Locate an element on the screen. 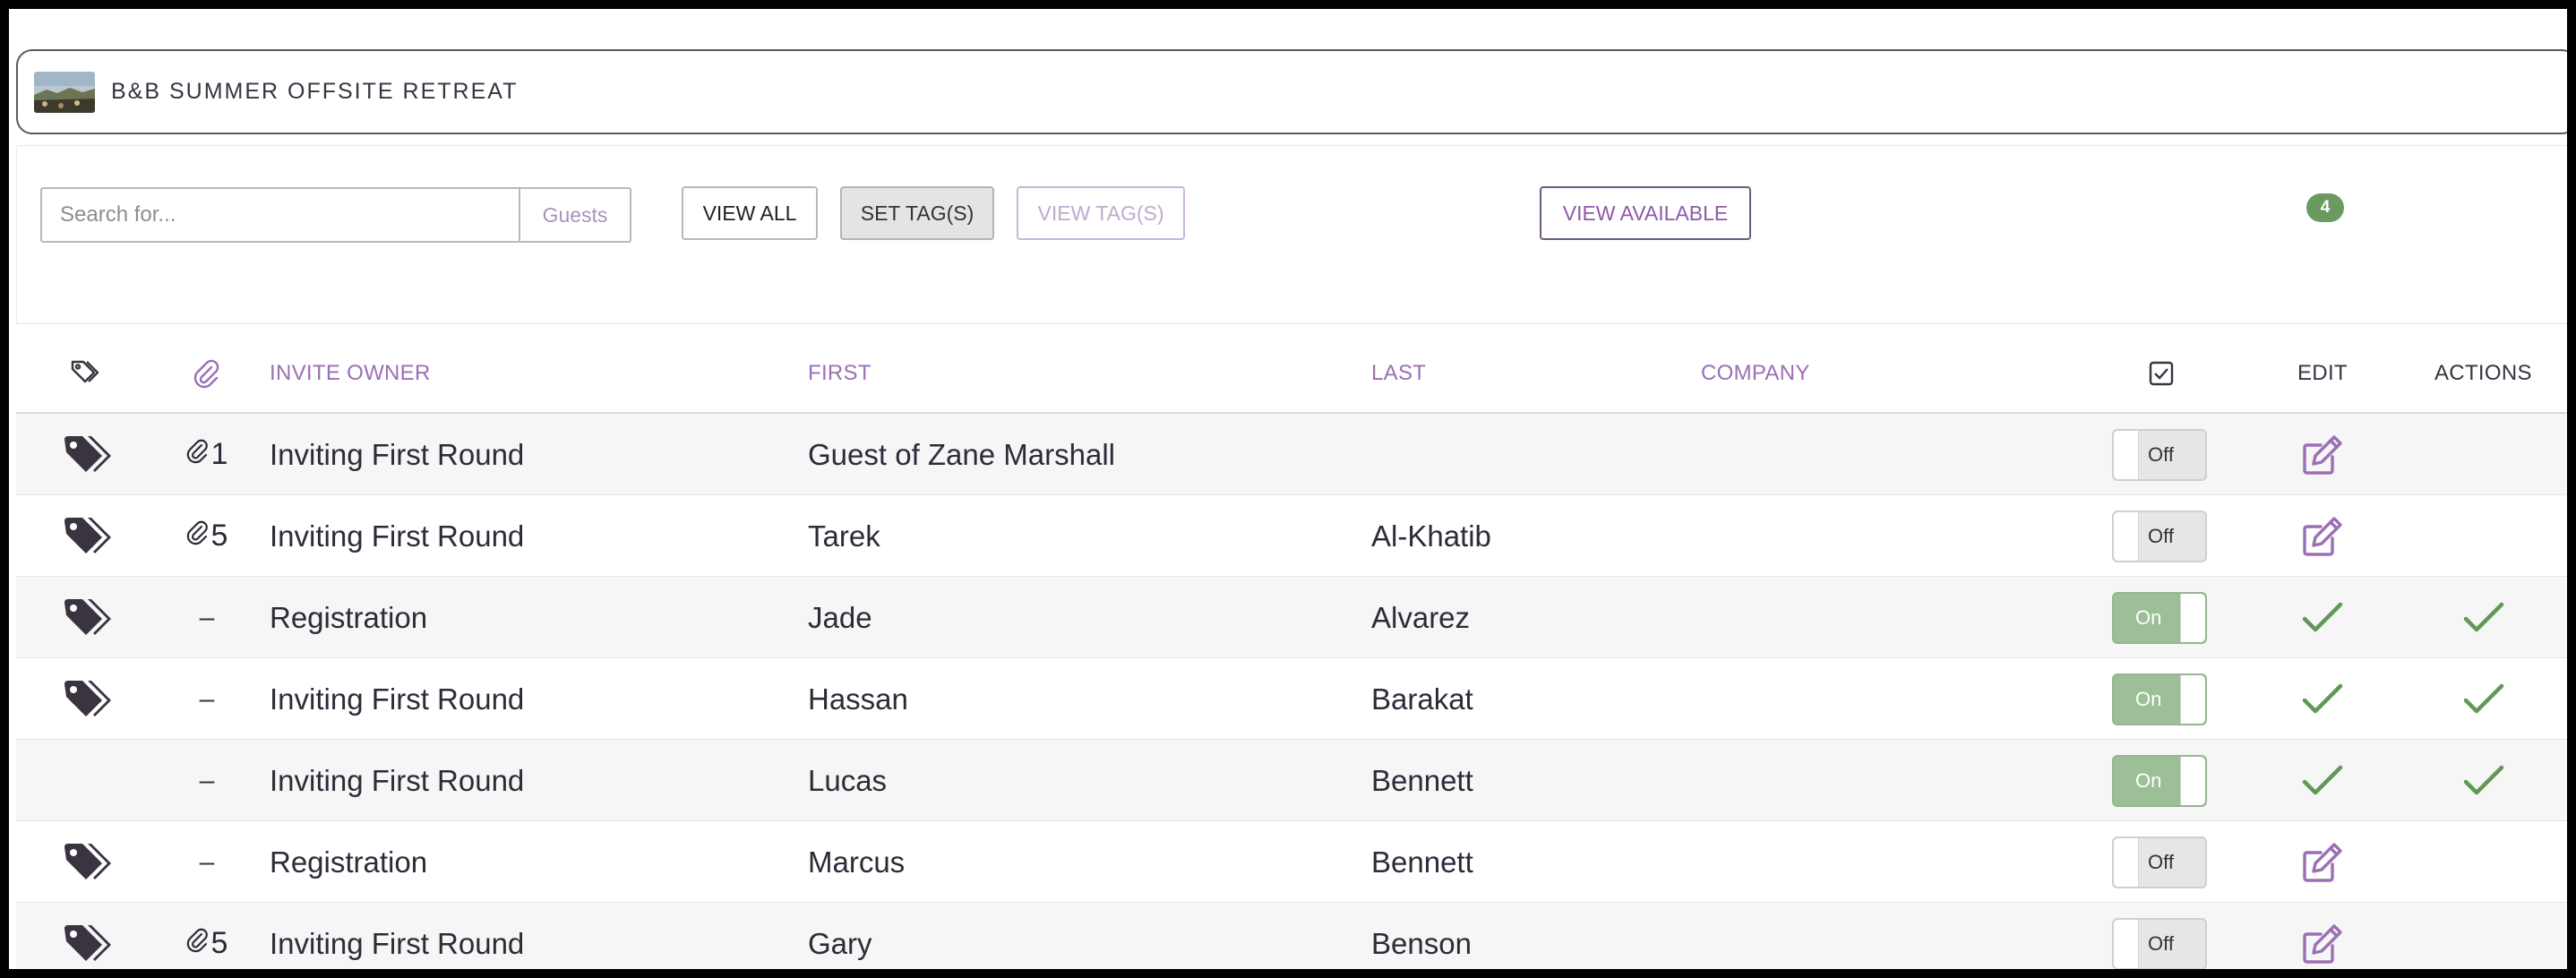  toggle-label: On is located at coordinates (2148, 780).